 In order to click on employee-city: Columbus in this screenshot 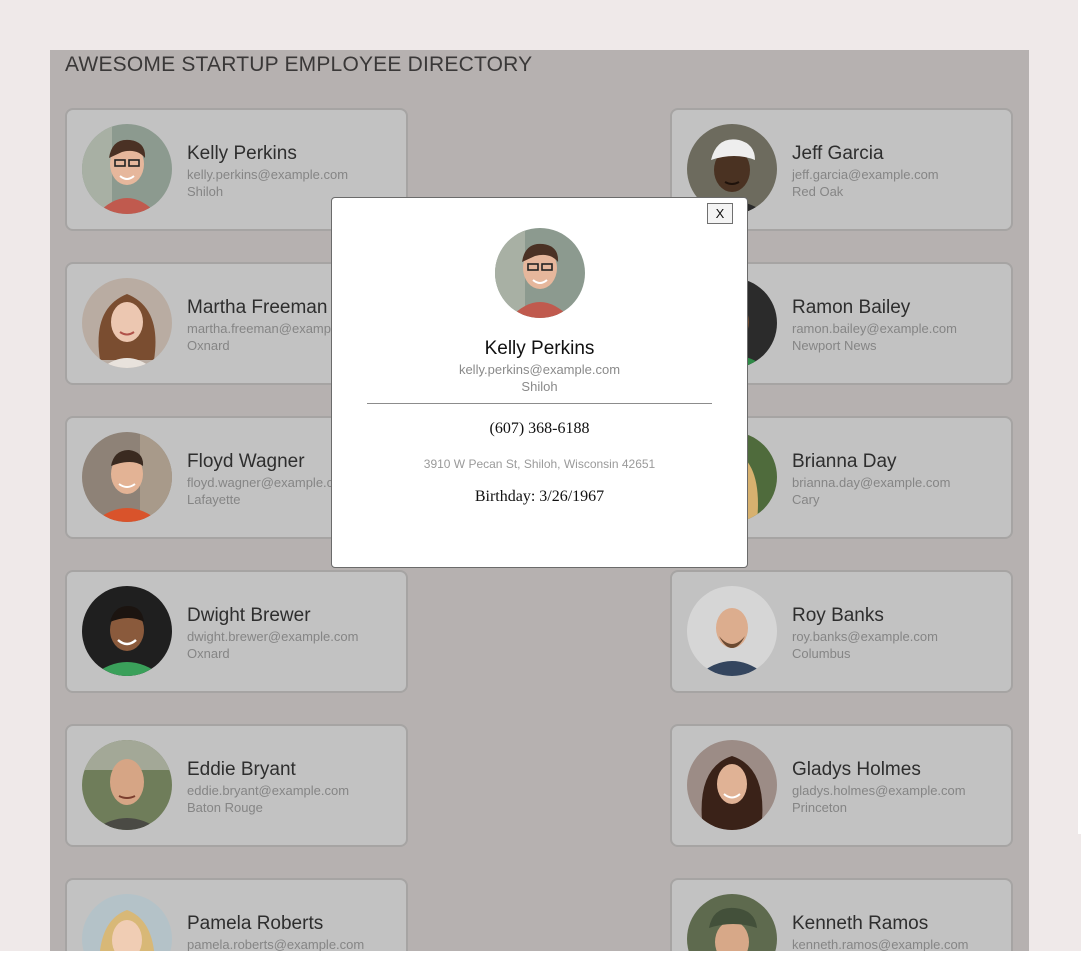, I will do `click(821, 653)`.